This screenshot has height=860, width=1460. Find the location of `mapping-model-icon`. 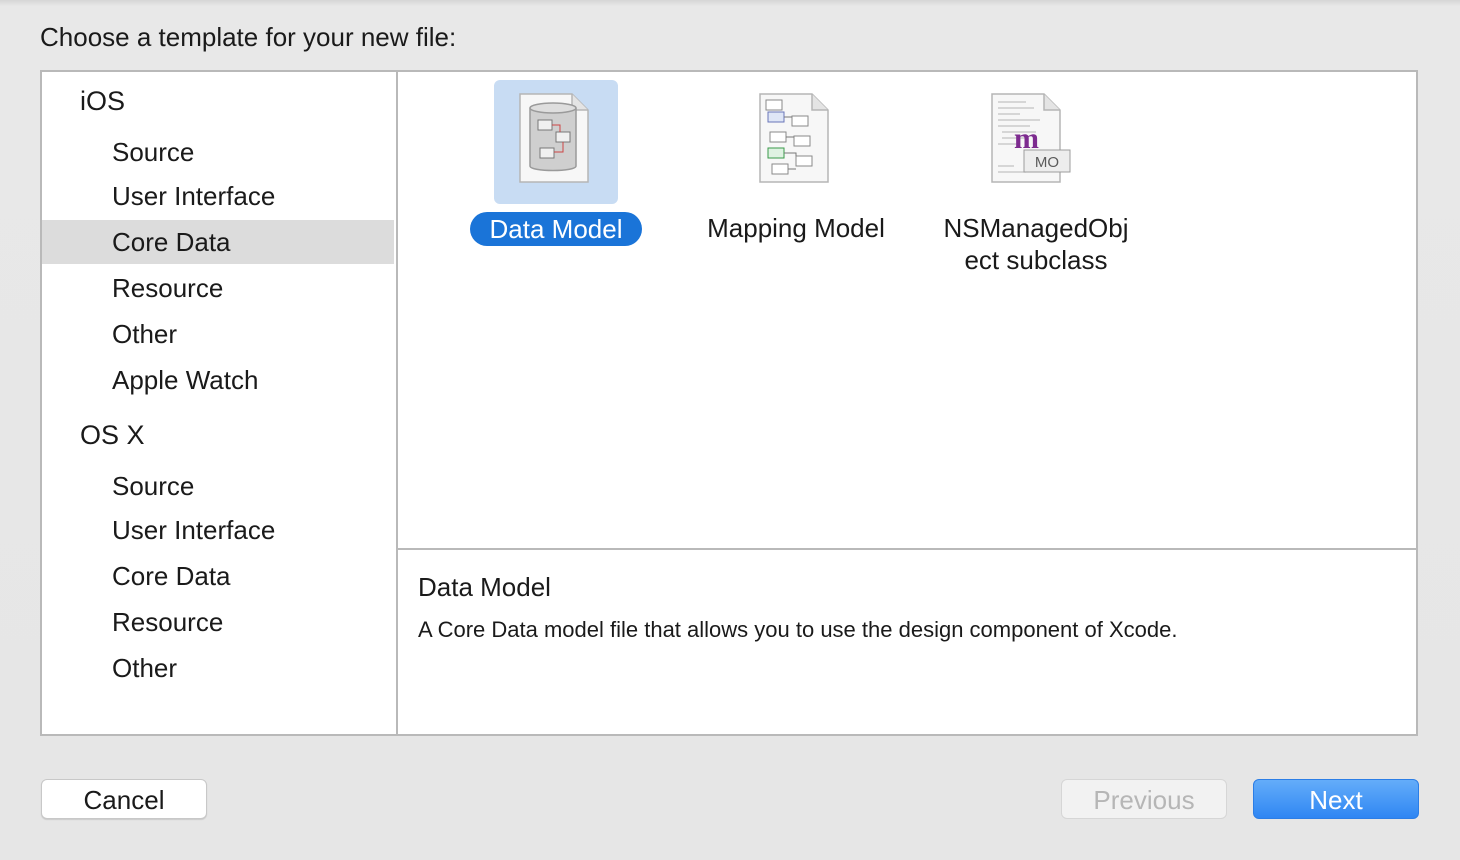

mapping-model-icon is located at coordinates (794, 138).